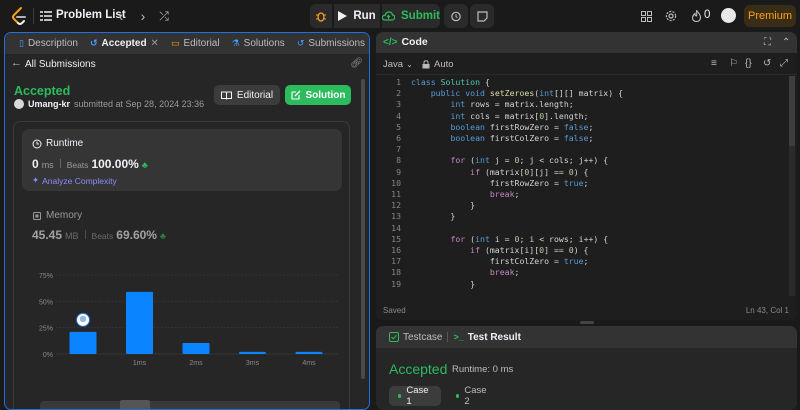 The width and height of the screenshot is (800, 410). I want to click on code-scrollbar-thumb, so click(792, 111).